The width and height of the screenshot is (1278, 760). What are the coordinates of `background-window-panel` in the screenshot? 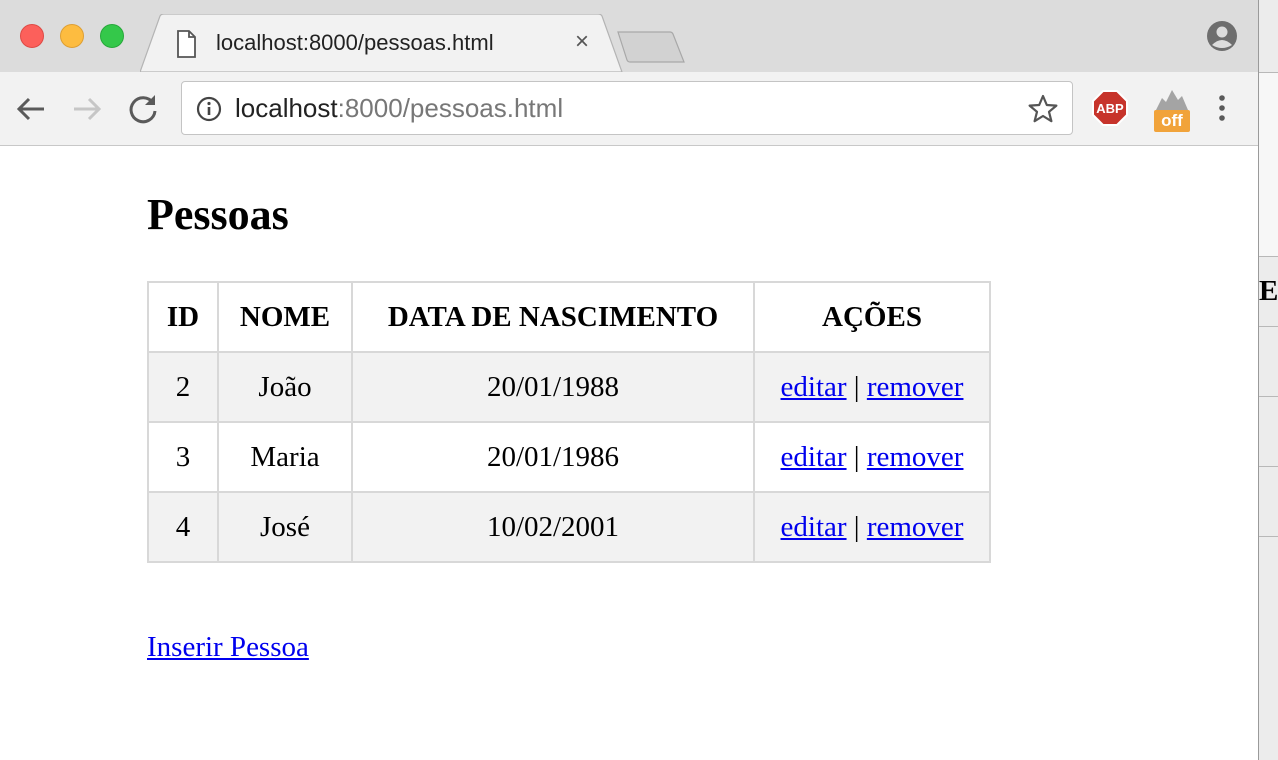 It's located at (1268, 164).